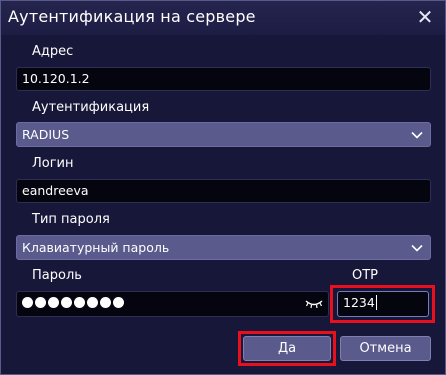 The image size is (446, 375). Describe the element at coordinates (425, 17) in the screenshot. I see `close-icon: ✕` at that location.